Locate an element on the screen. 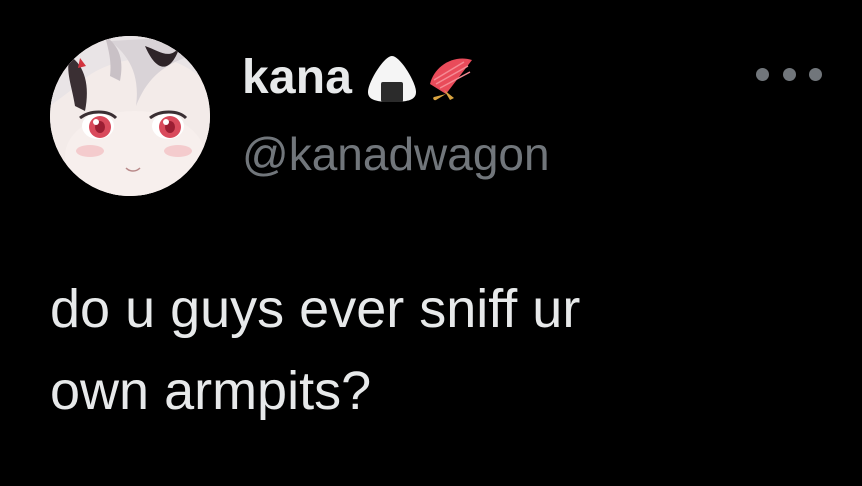 The height and width of the screenshot is (486, 862). avatar is located at coordinates (130, 116).